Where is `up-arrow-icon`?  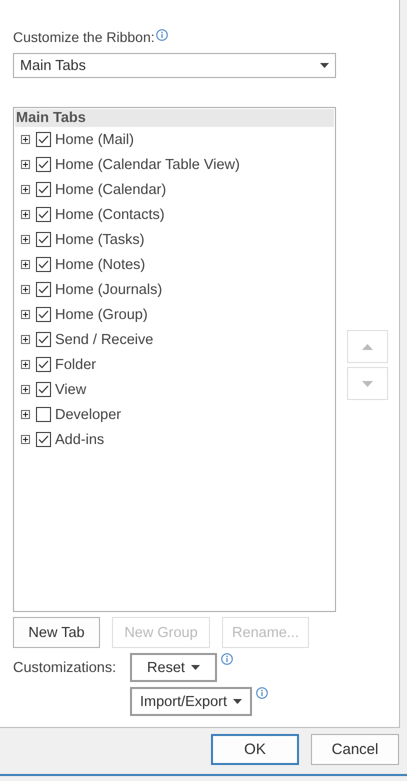 up-arrow-icon is located at coordinates (367, 347).